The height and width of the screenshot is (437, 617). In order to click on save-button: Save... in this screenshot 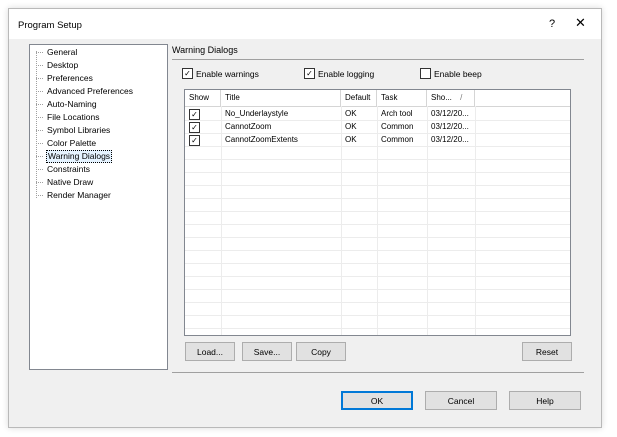, I will do `click(267, 351)`.